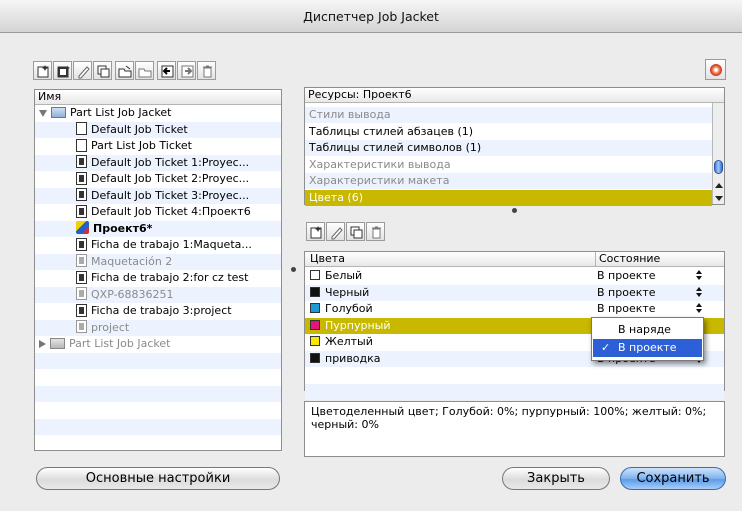 The width and height of the screenshot is (742, 511). What do you see at coordinates (158, 478) in the screenshot?
I see `defaults-button: Основные настройки` at bounding box center [158, 478].